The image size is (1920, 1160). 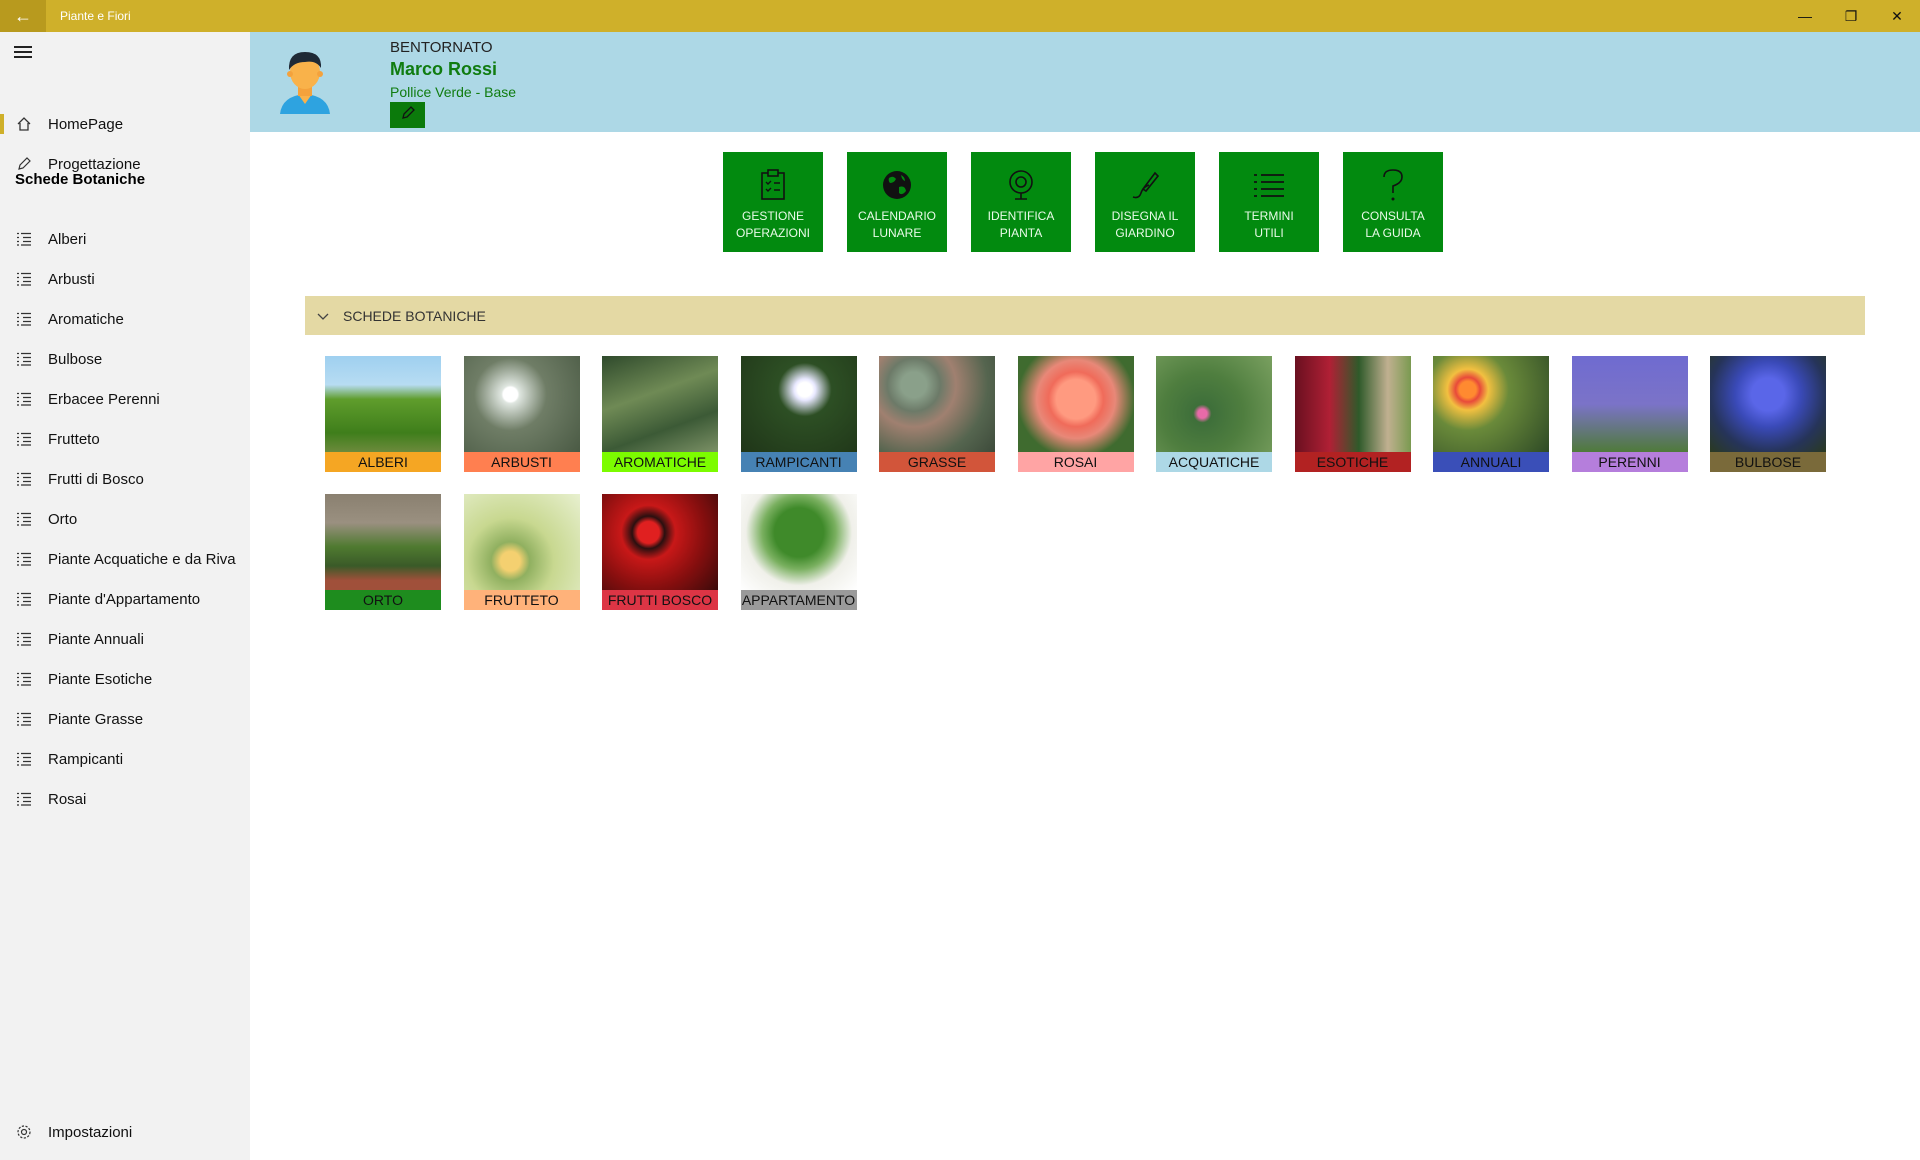 What do you see at coordinates (80, 179) in the screenshot?
I see `sidebar-section-header: Schede Botaniche` at bounding box center [80, 179].